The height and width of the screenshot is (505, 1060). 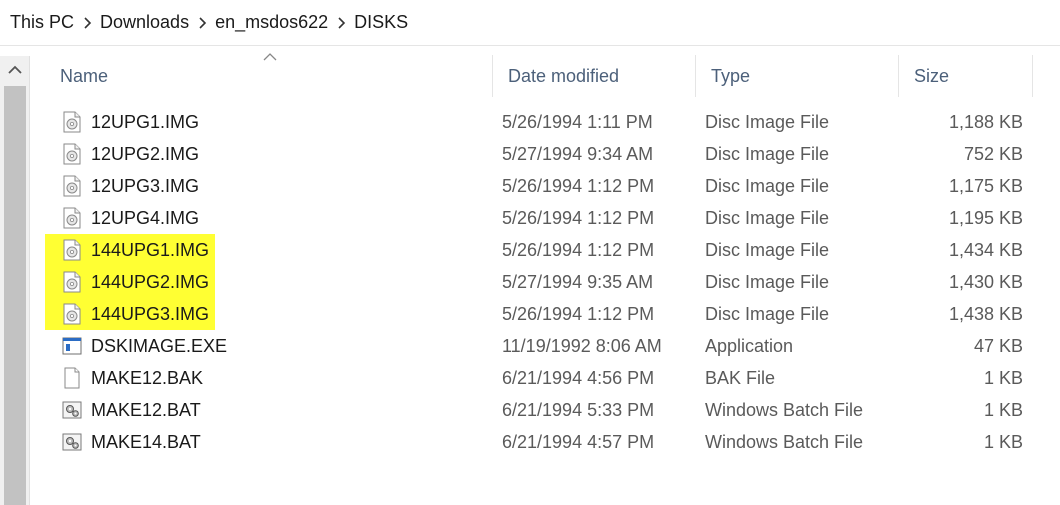 What do you see at coordinates (966, 76) in the screenshot?
I see `column-header-size: Size` at bounding box center [966, 76].